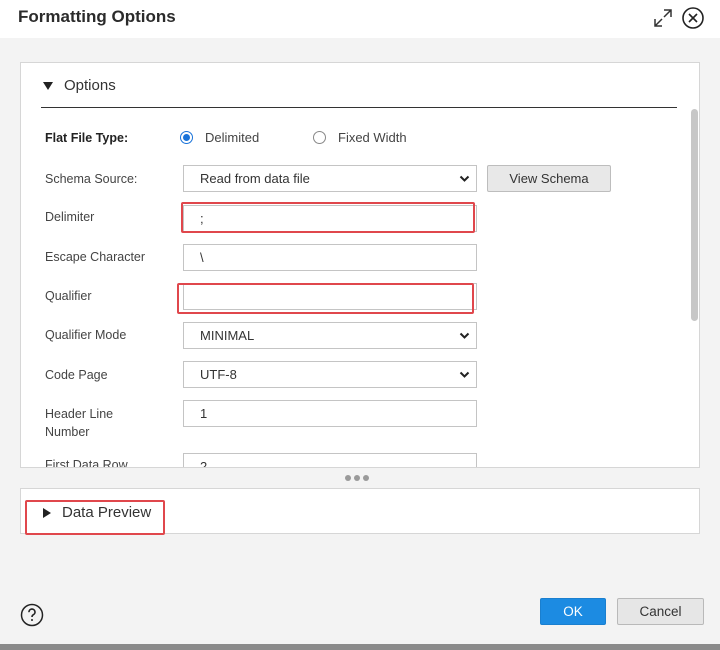 This screenshot has height=650, width=720. Describe the element at coordinates (330, 460) in the screenshot. I see `first-data-row-input: 2` at that location.